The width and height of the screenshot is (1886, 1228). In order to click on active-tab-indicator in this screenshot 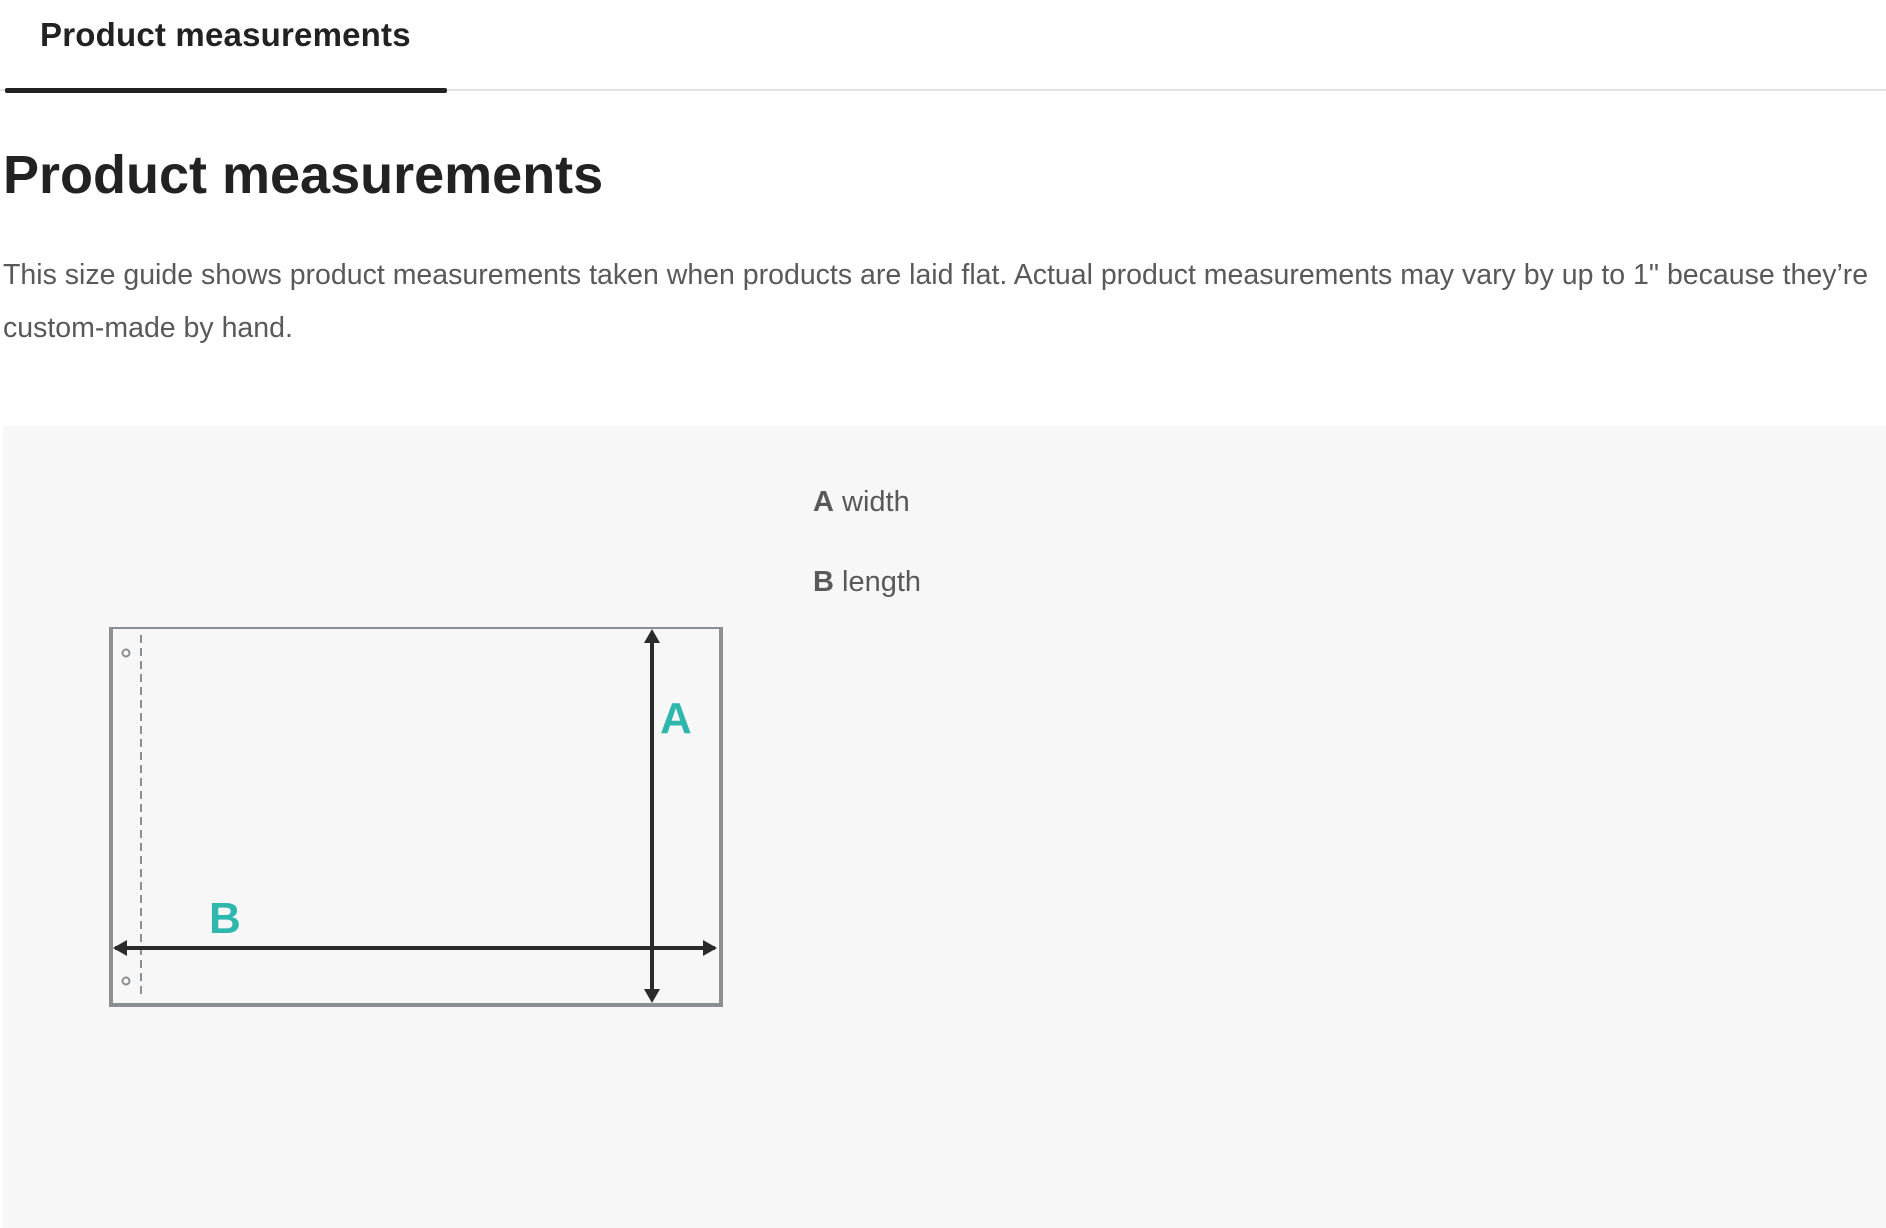, I will do `click(226, 90)`.